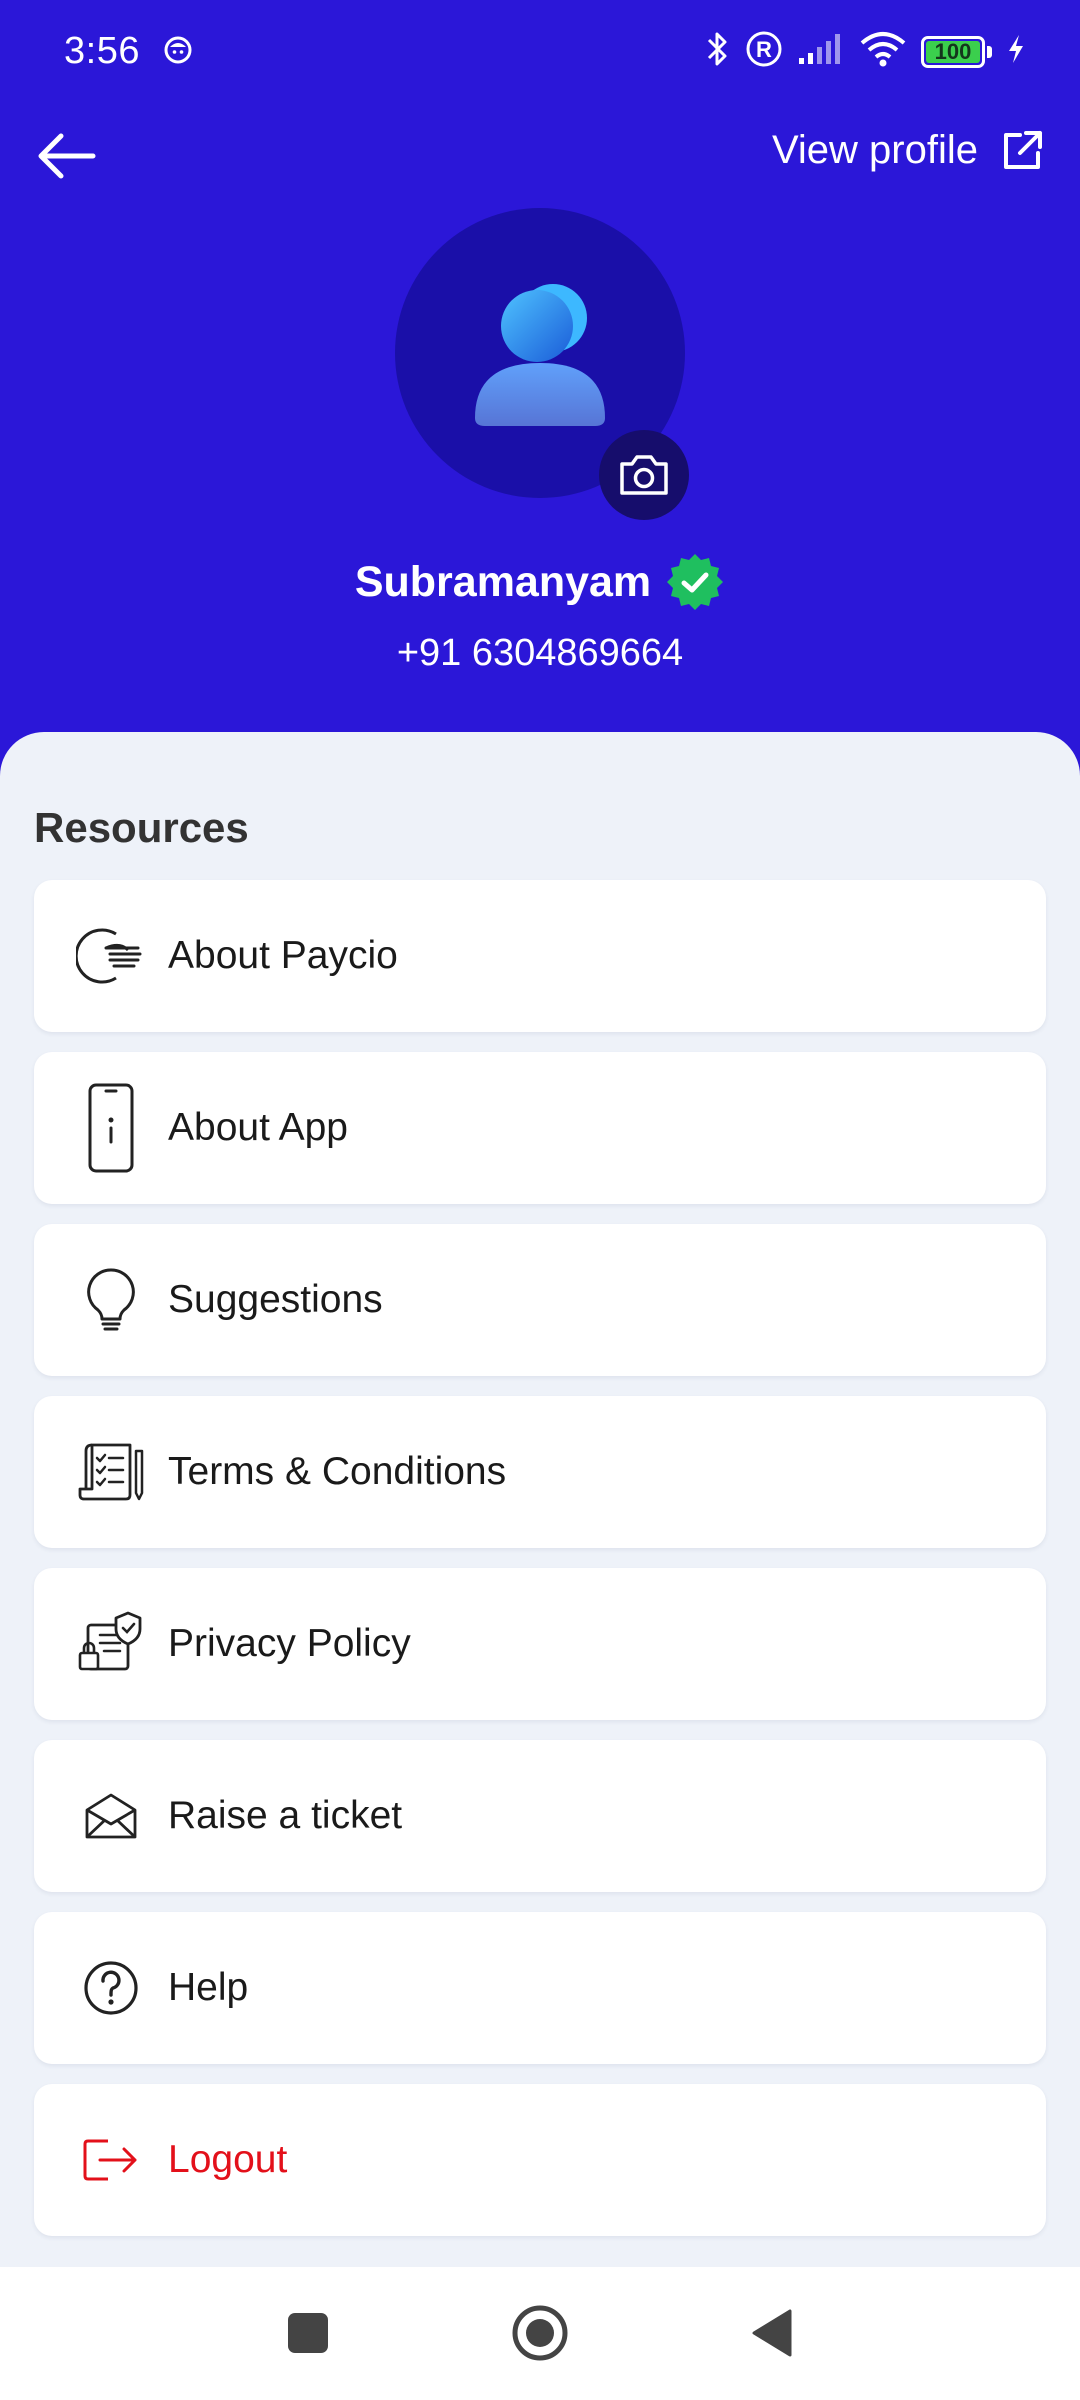 Image resolution: width=1080 pixels, height=2400 pixels. I want to click on menu-item-suggestions: Suggestions, so click(540, 1300).